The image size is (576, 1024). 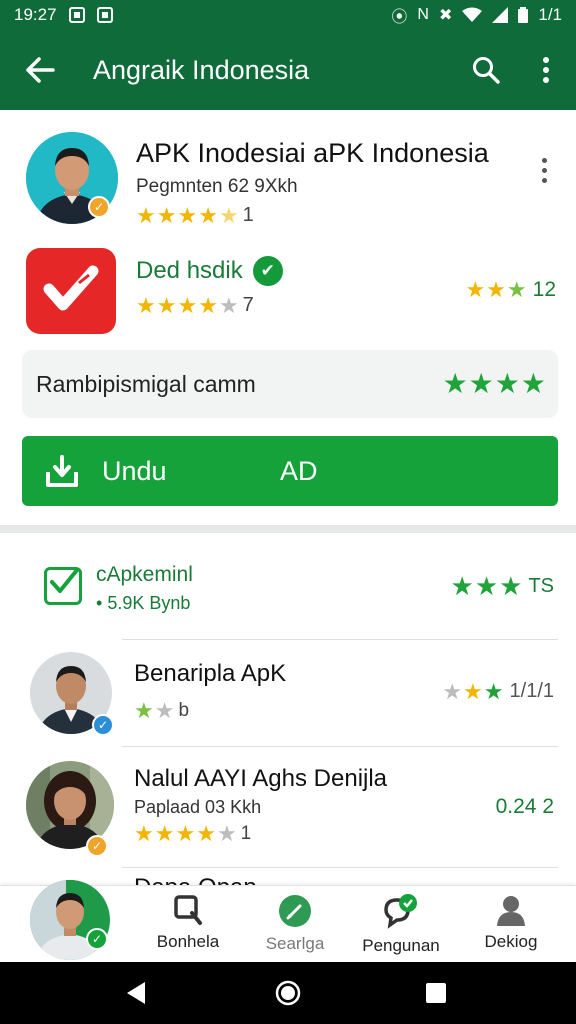 I want to click on nav-item-dekiog: Dekiog, so click(x=511, y=923).